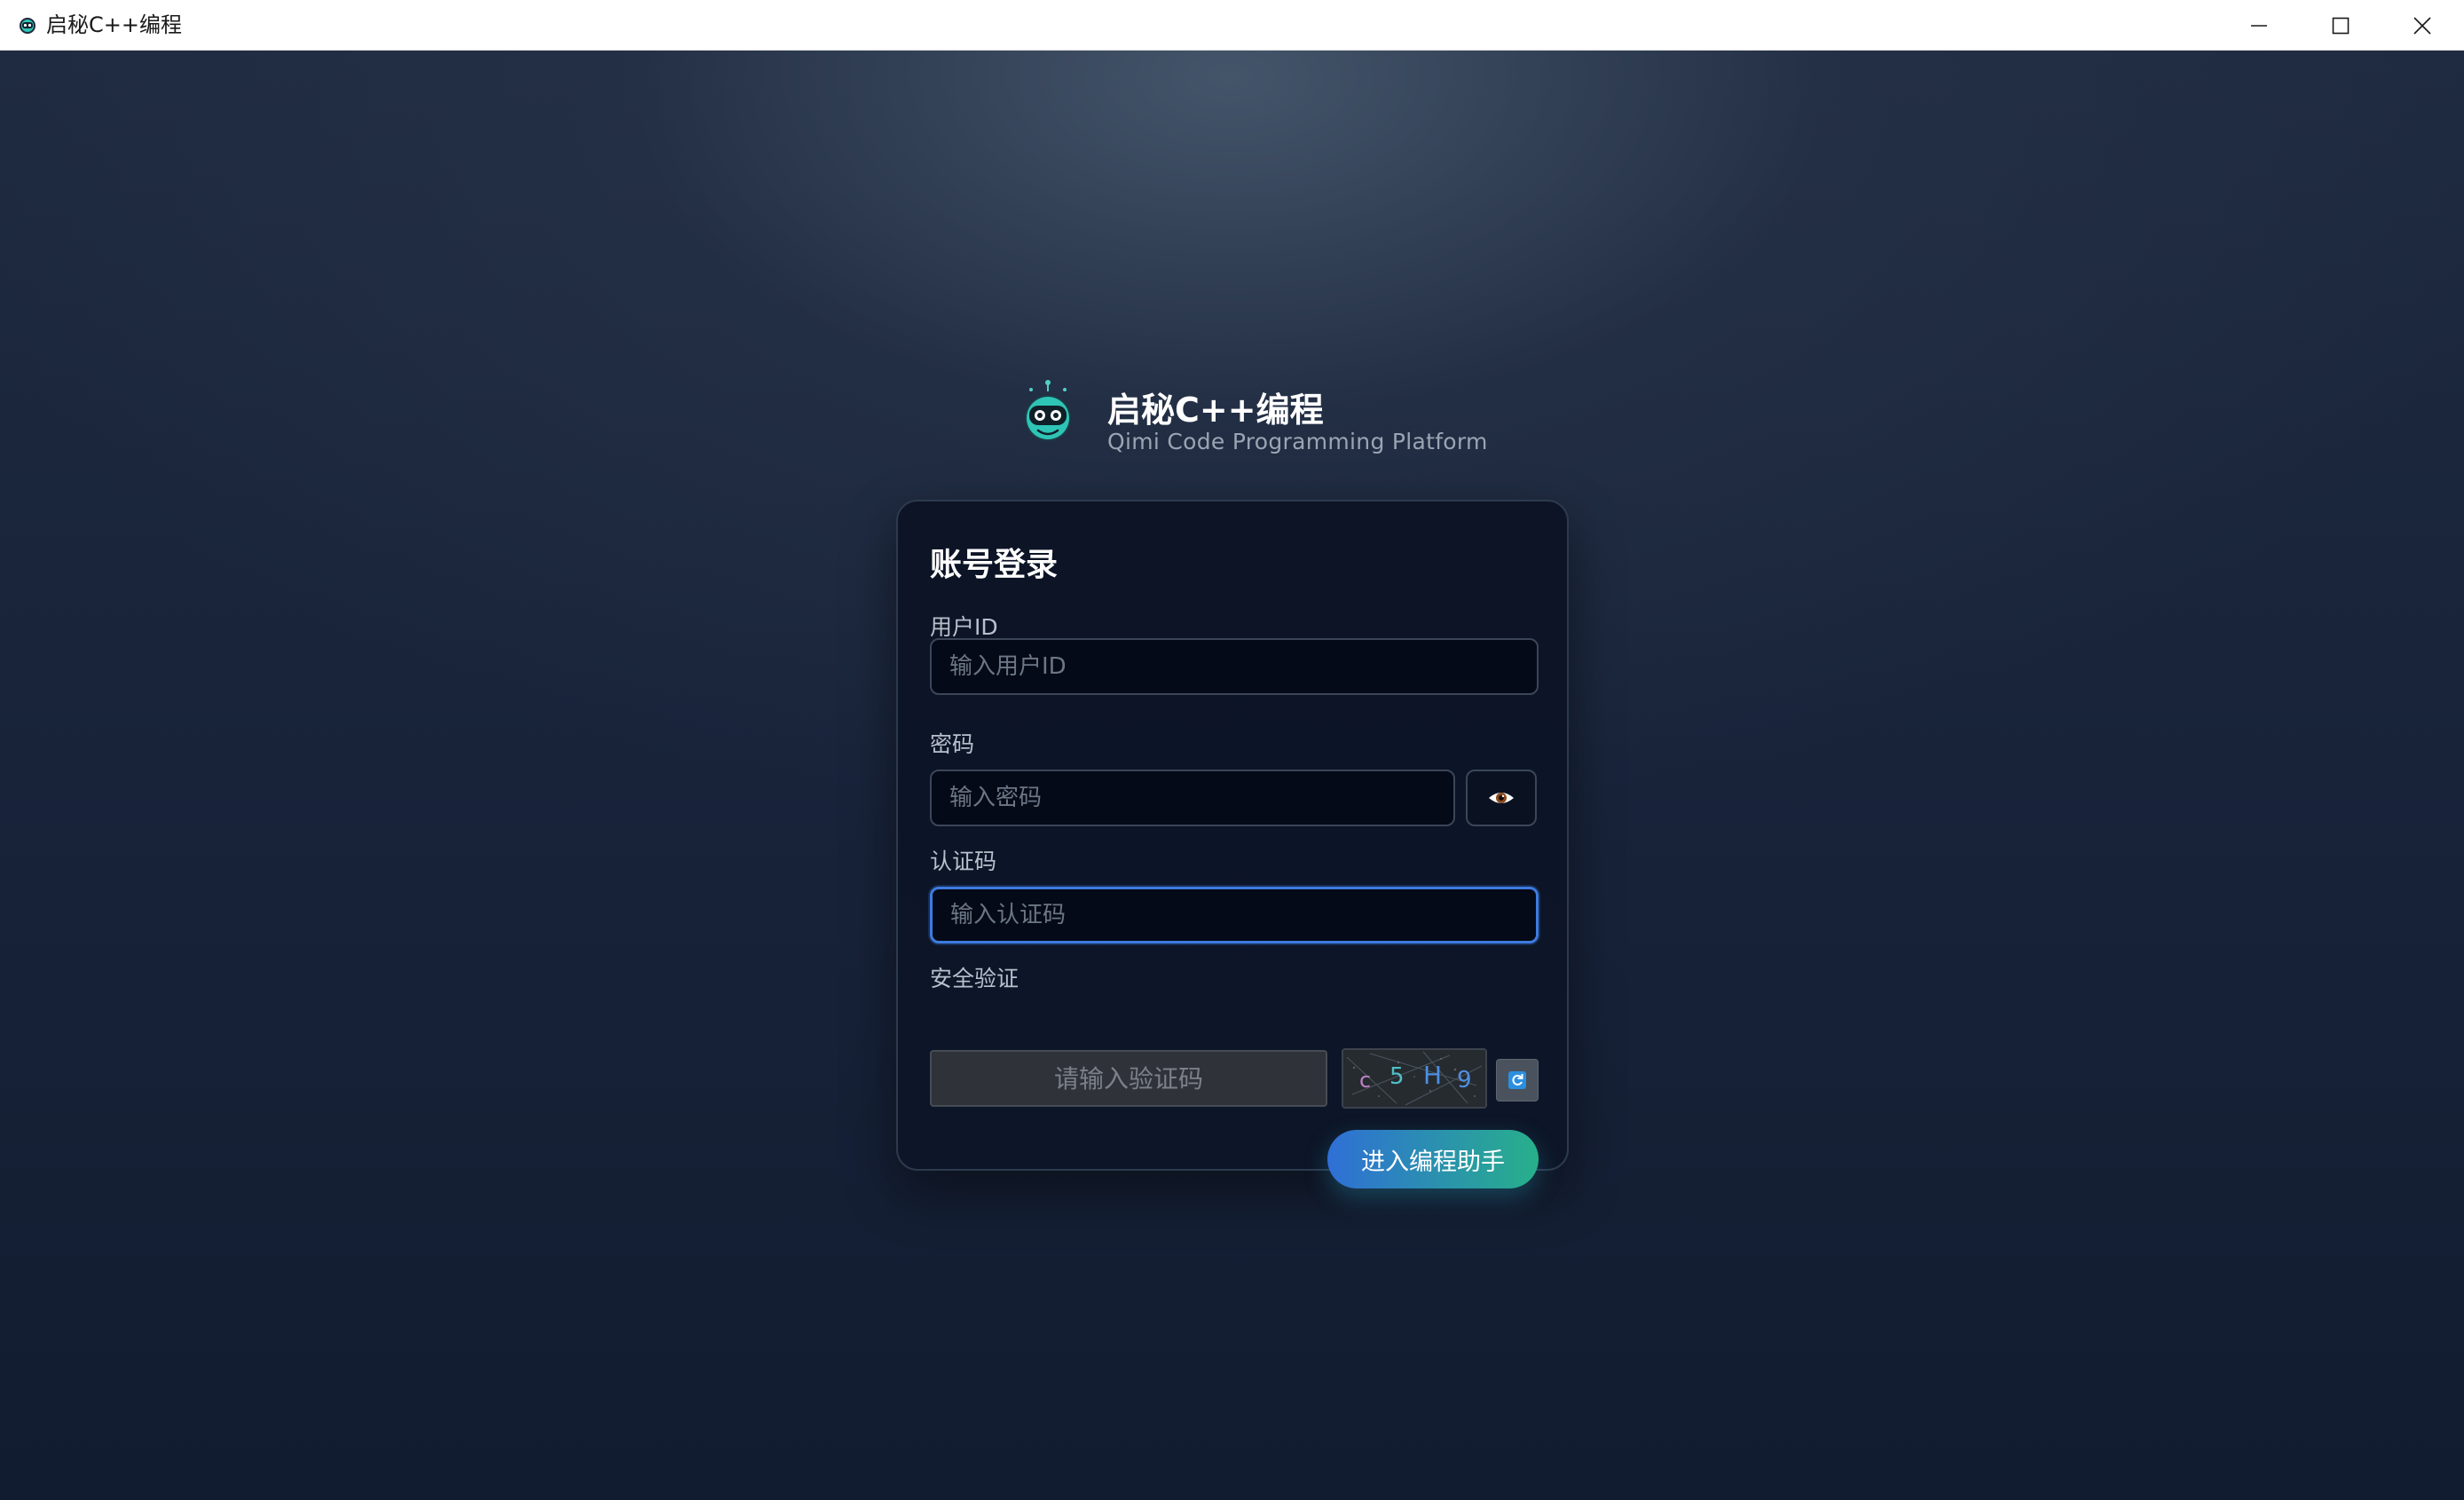 The height and width of the screenshot is (1500, 2464). Describe the element at coordinates (1464, 1080) in the screenshot. I see `captcha-char: 9` at that location.